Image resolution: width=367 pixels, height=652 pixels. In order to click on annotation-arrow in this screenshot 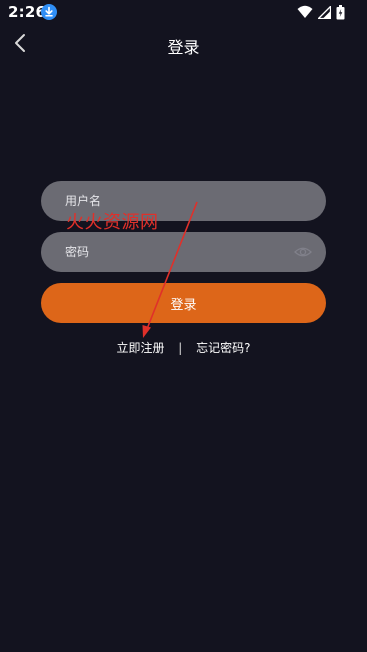, I will do `click(170, 269)`.